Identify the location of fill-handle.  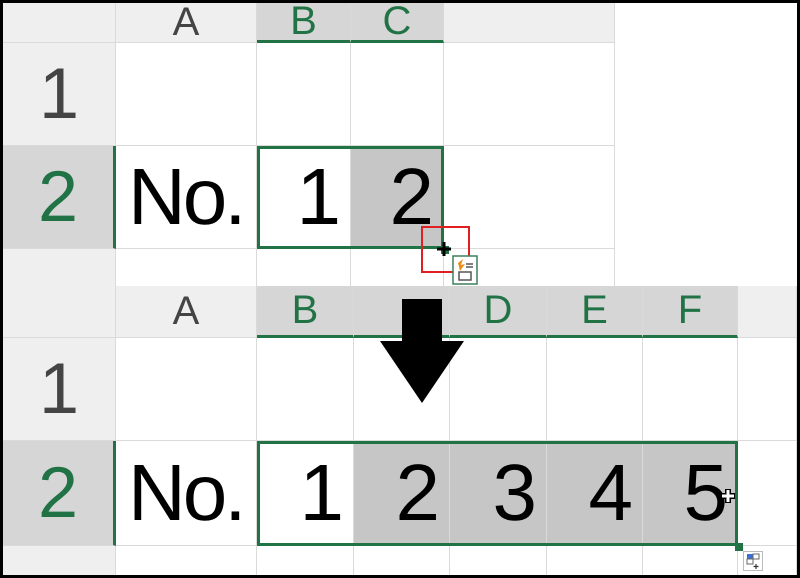
(739, 547).